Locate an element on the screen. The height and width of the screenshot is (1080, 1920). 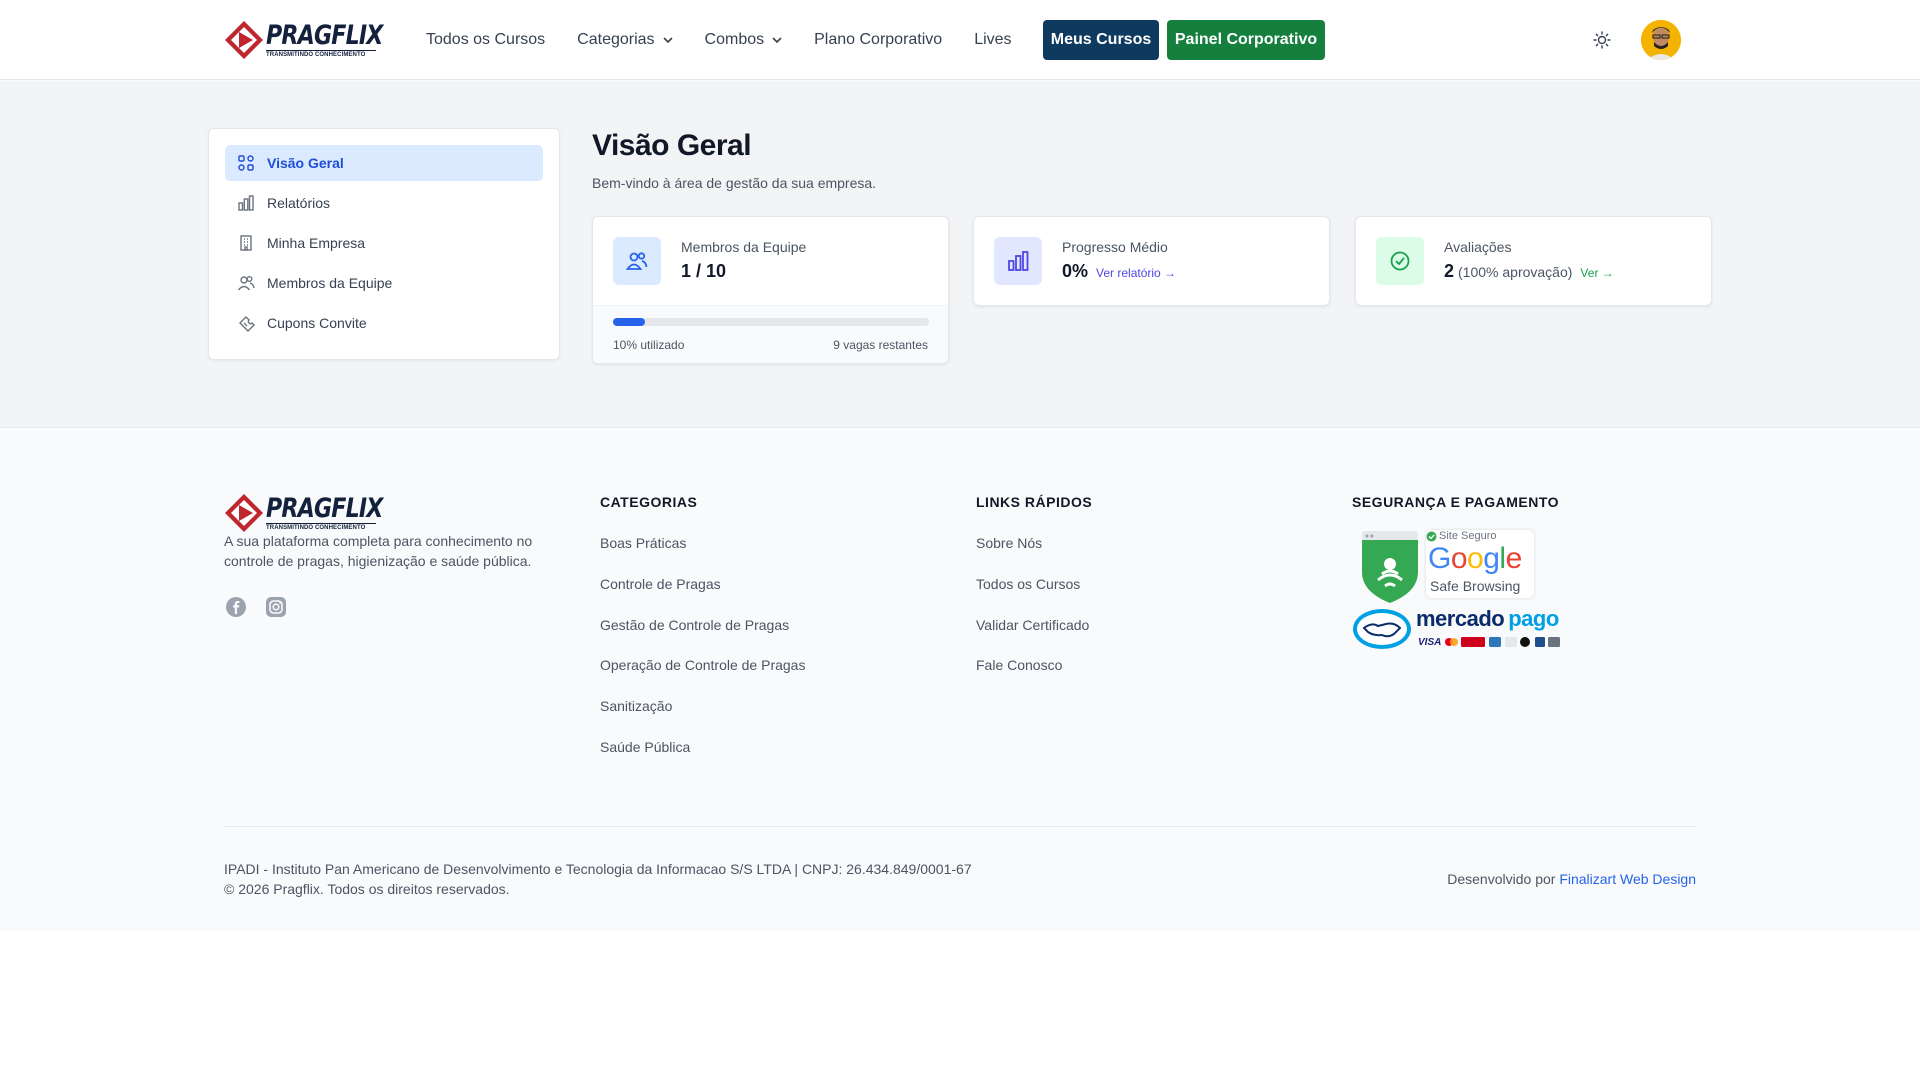
ratings-label: Avaliações is located at coordinates (1478, 247).